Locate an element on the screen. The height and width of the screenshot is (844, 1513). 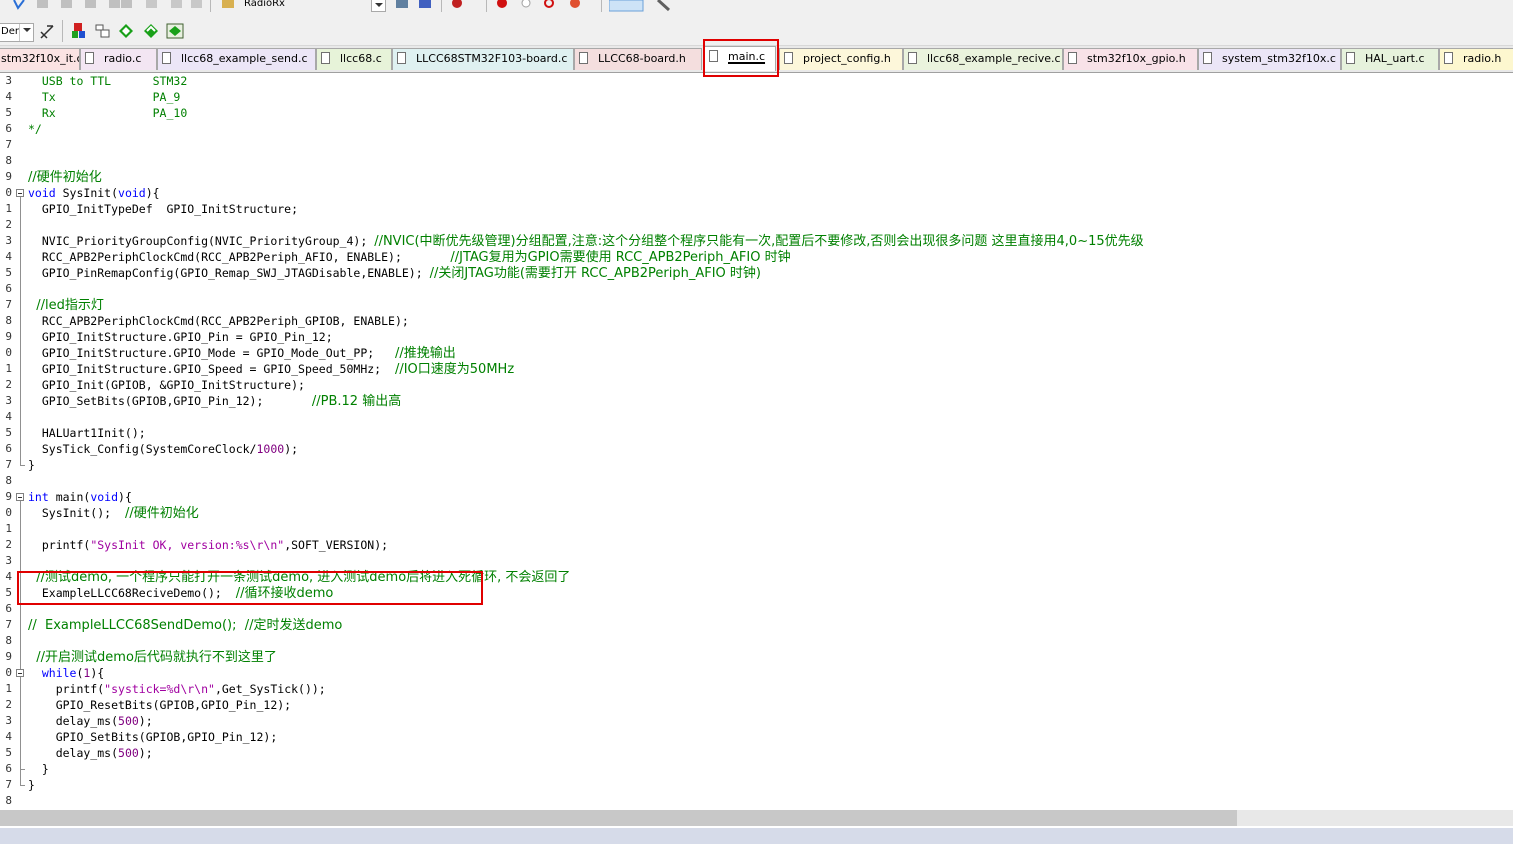
open-combo: Den is located at coordinates (17, 32).